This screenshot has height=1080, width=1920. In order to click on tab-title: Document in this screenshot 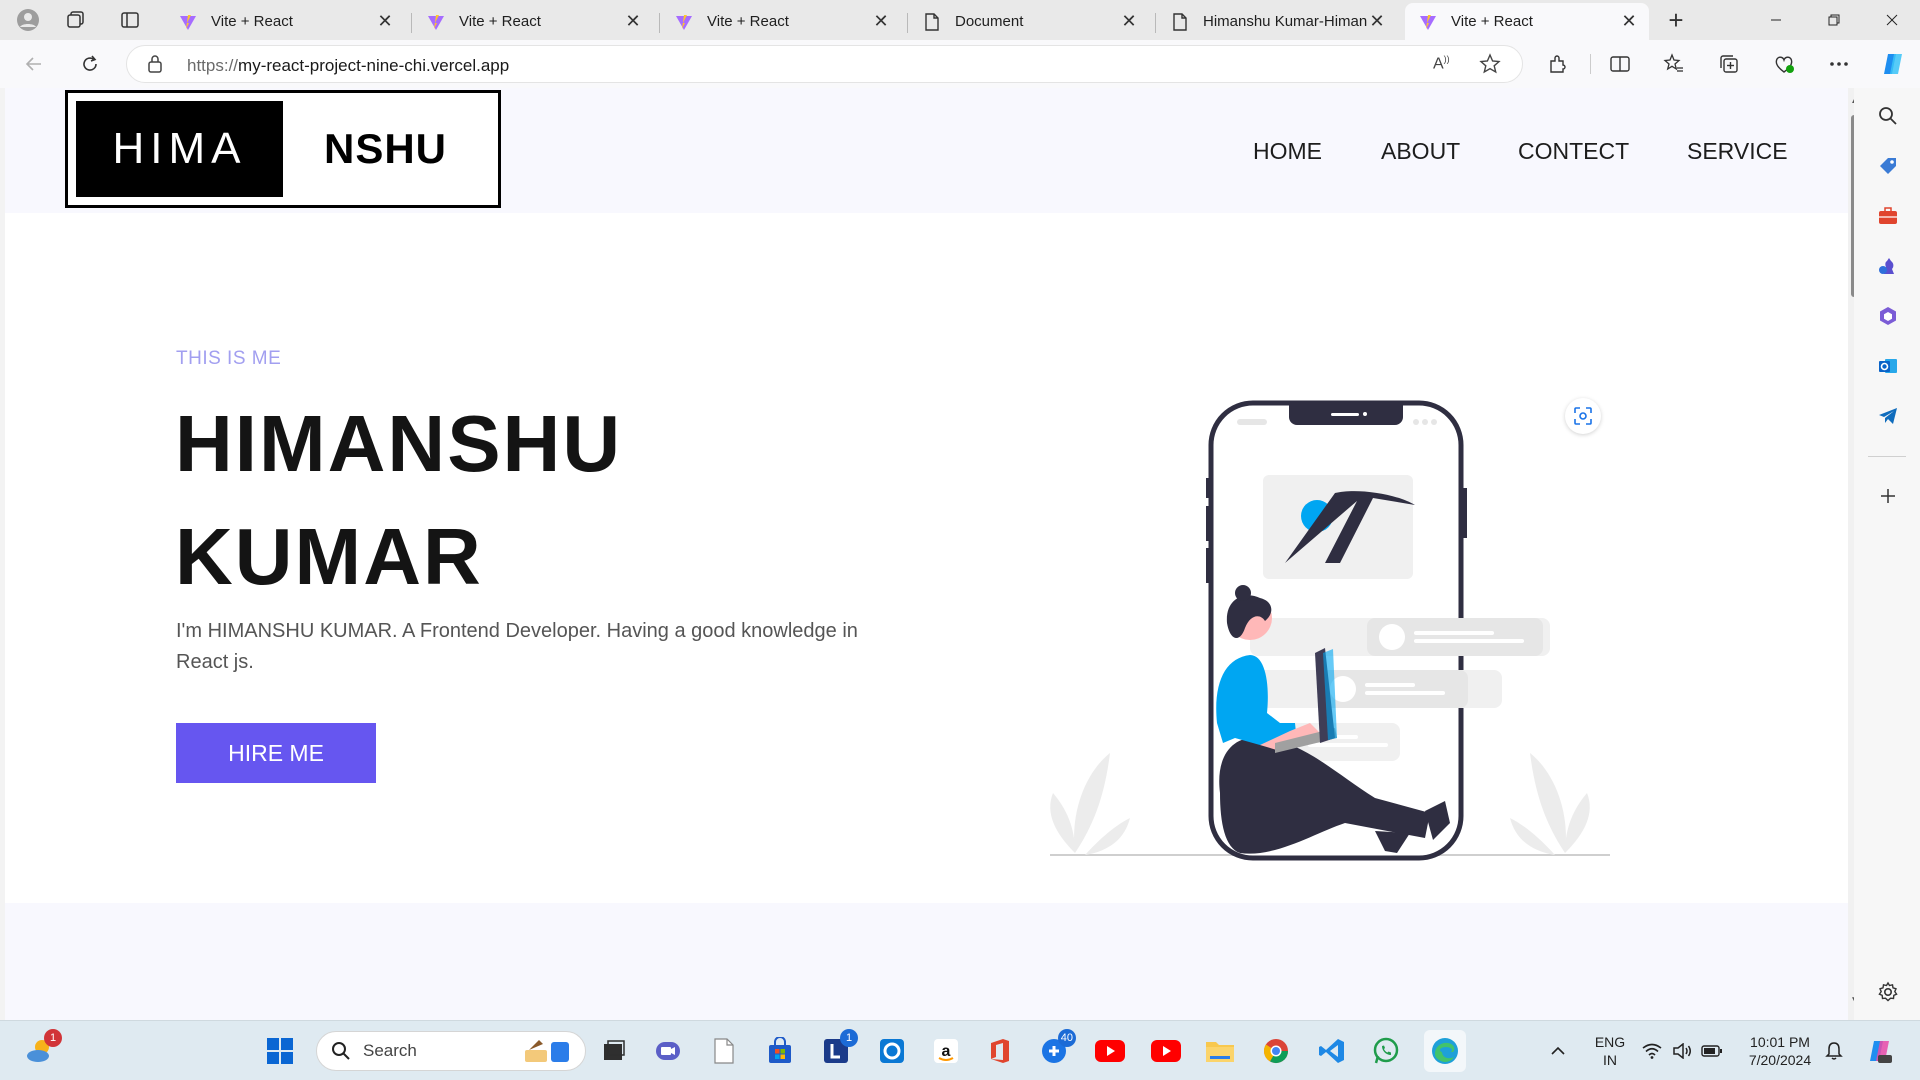, I will do `click(989, 21)`.